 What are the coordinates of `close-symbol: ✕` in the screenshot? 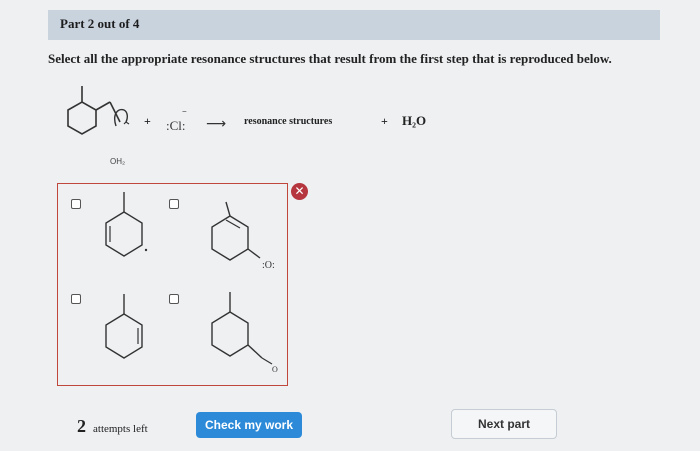 It's located at (299, 191).